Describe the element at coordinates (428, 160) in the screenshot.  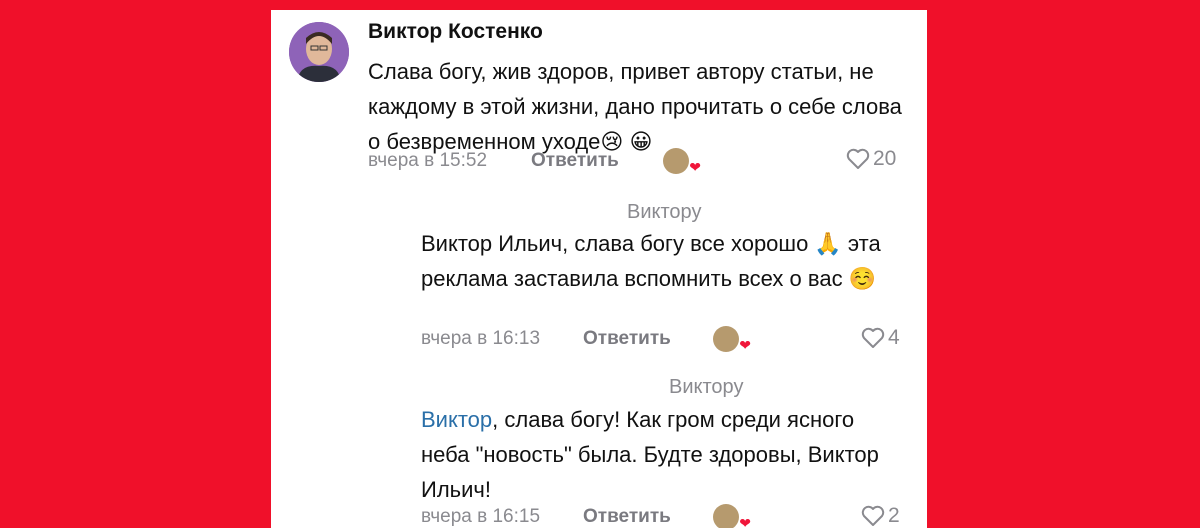
I see `comment-timestamp: вчера в 15:52` at that location.